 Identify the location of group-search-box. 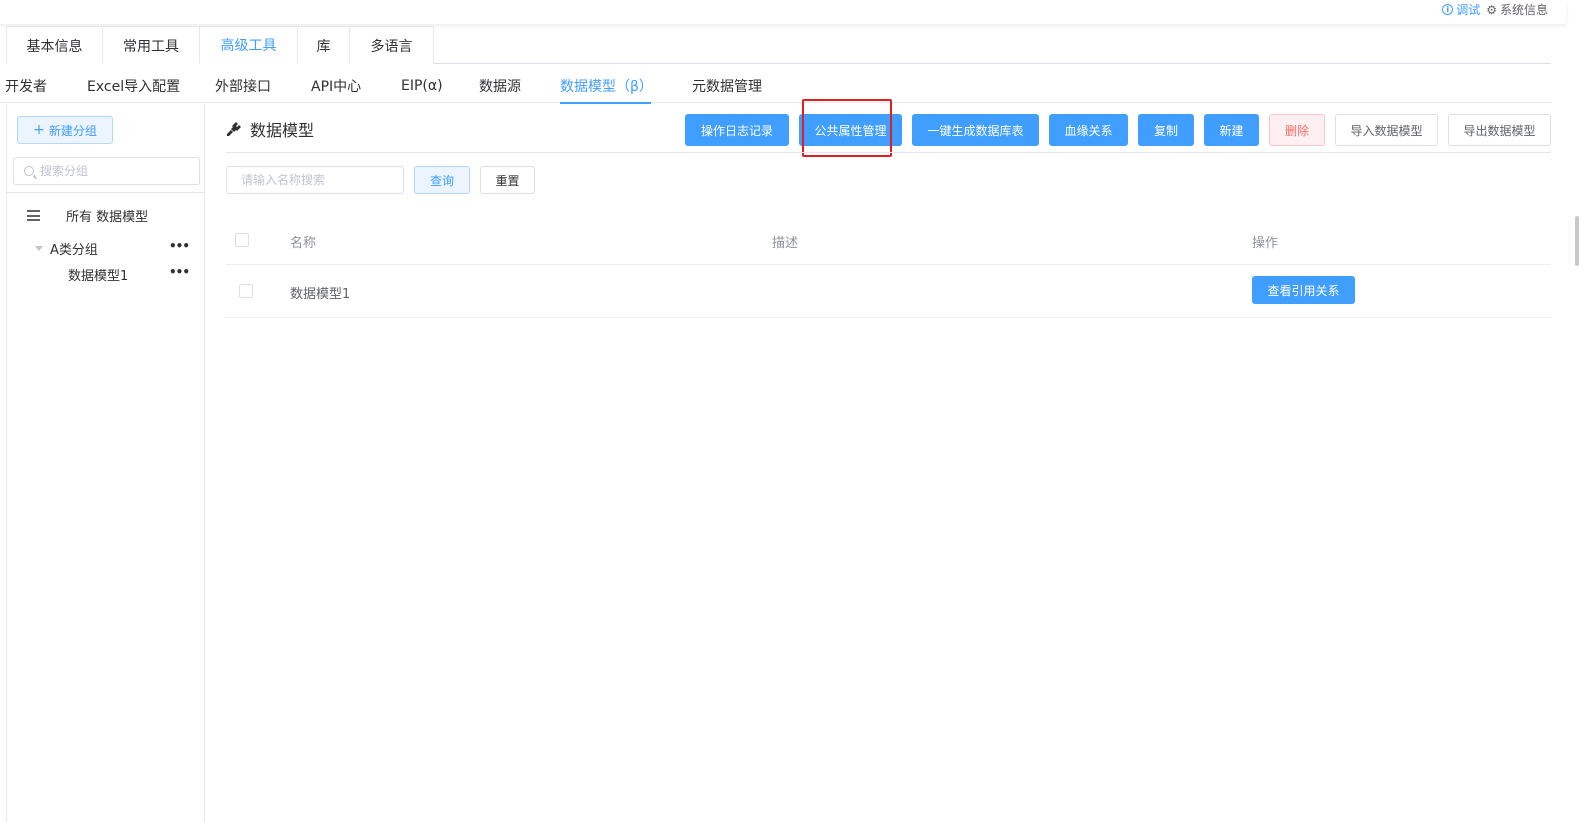
(106, 171).